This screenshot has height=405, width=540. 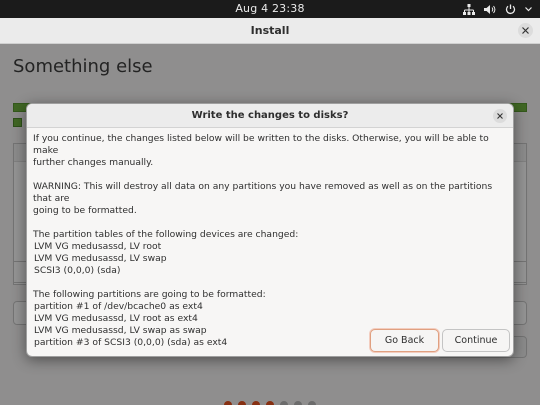 I want to click on warning-text: going to be formatted., so click(x=85, y=210).